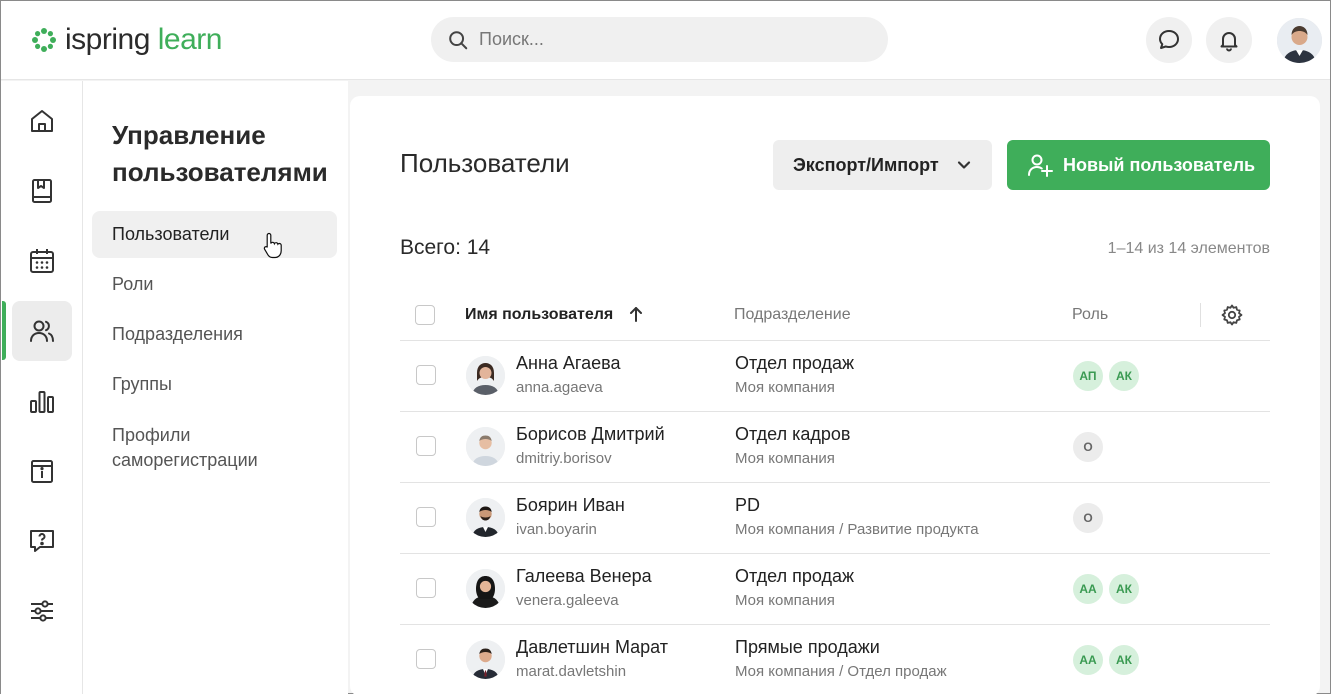  What do you see at coordinates (748, 505) in the screenshot?
I see `department-name: PD` at bounding box center [748, 505].